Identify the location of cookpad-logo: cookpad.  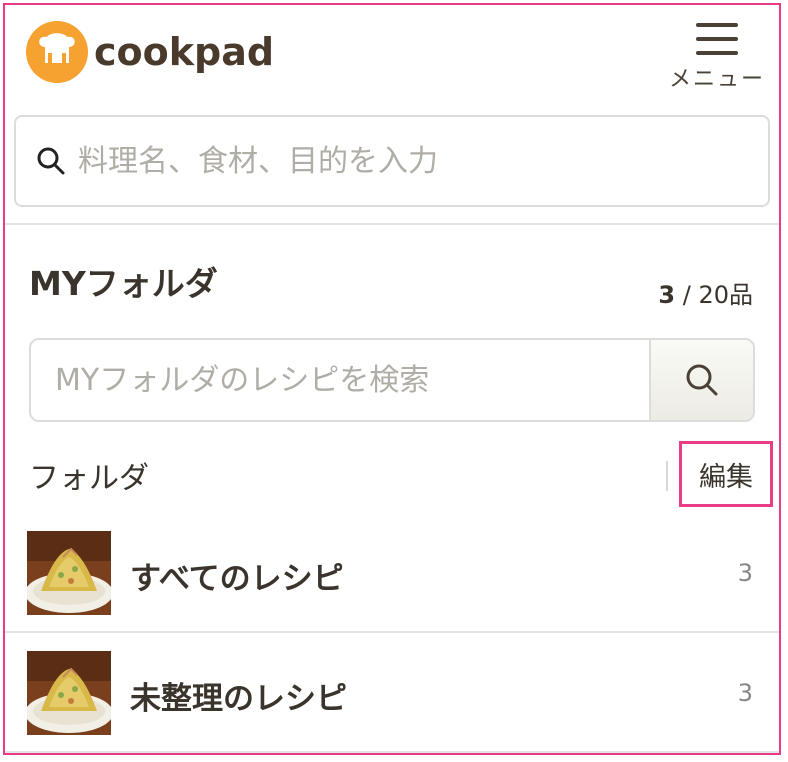
(150, 52).